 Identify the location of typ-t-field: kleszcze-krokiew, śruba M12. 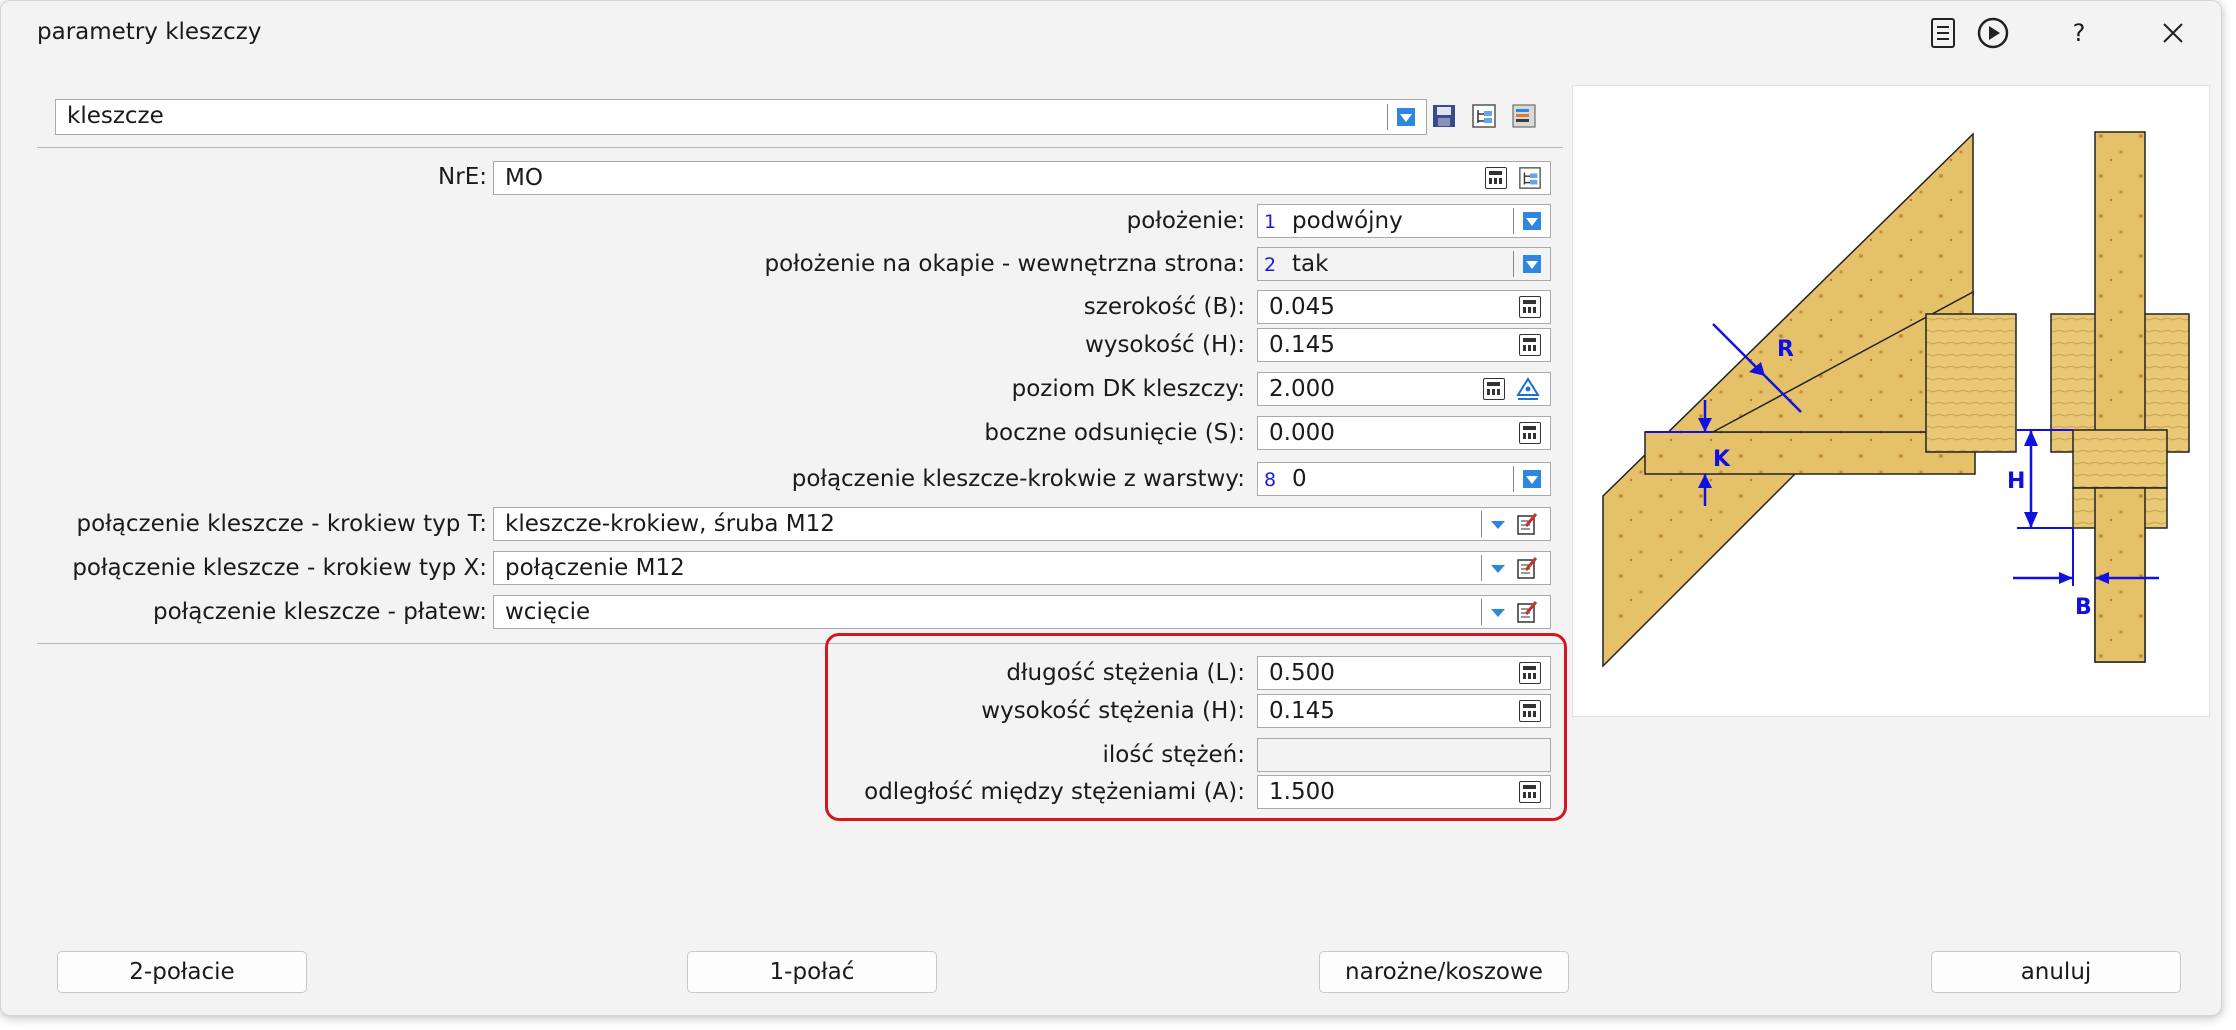
(1022, 524).